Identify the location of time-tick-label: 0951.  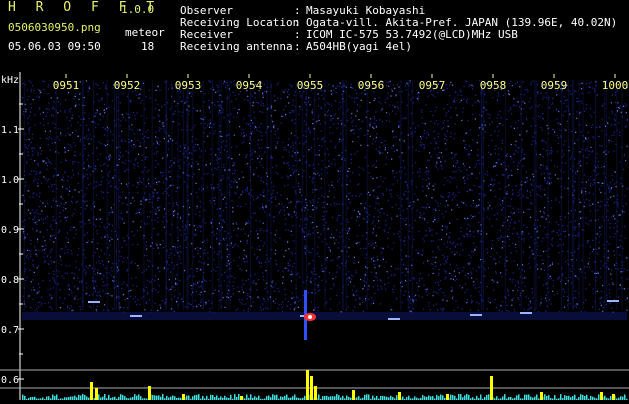
(66, 85).